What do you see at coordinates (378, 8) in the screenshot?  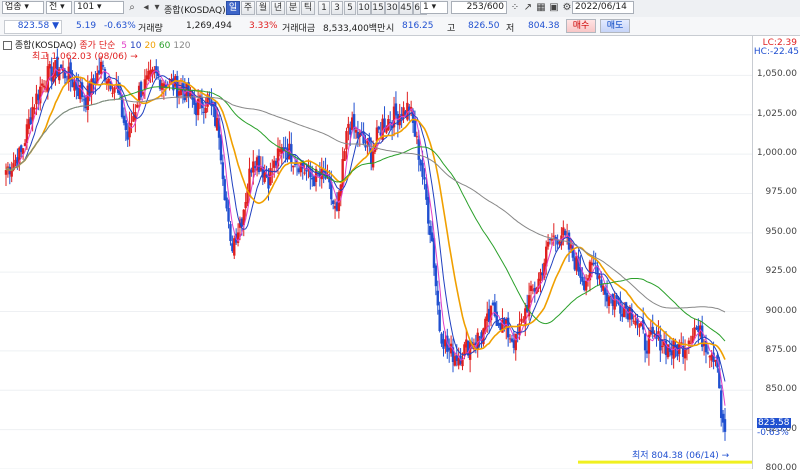 I see `interval-4: 15` at bounding box center [378, 8].